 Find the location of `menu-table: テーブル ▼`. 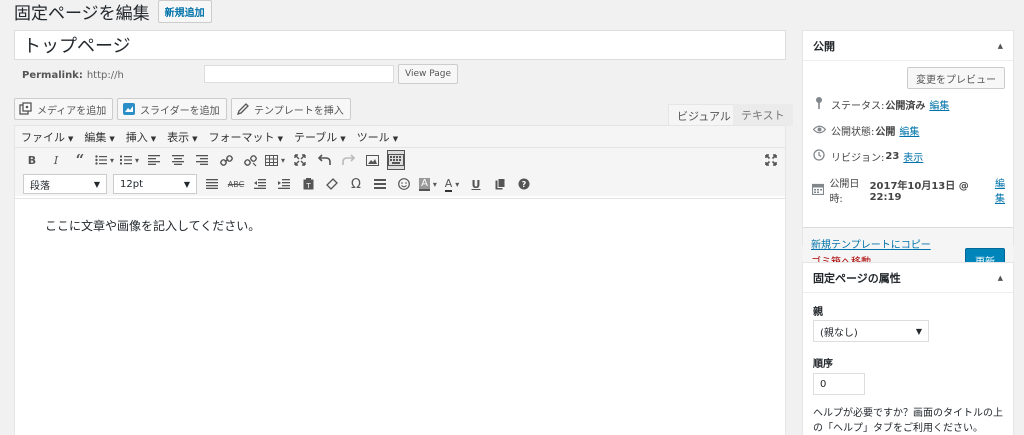

menu-table: テーブル ▼ is located at coordinates (320, 137).